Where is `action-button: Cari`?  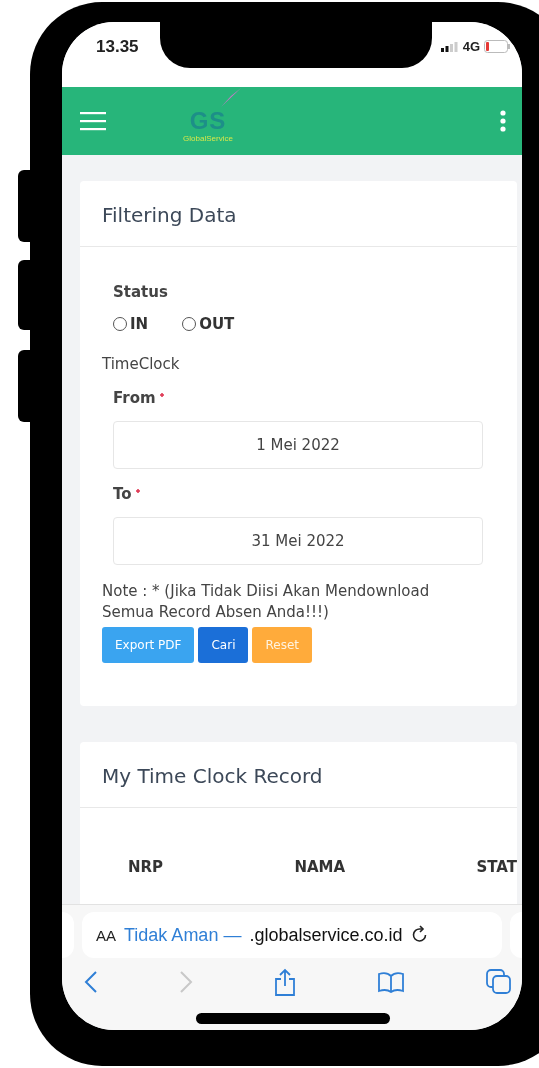
action-button: Cari is located at coordinates (223, 645).